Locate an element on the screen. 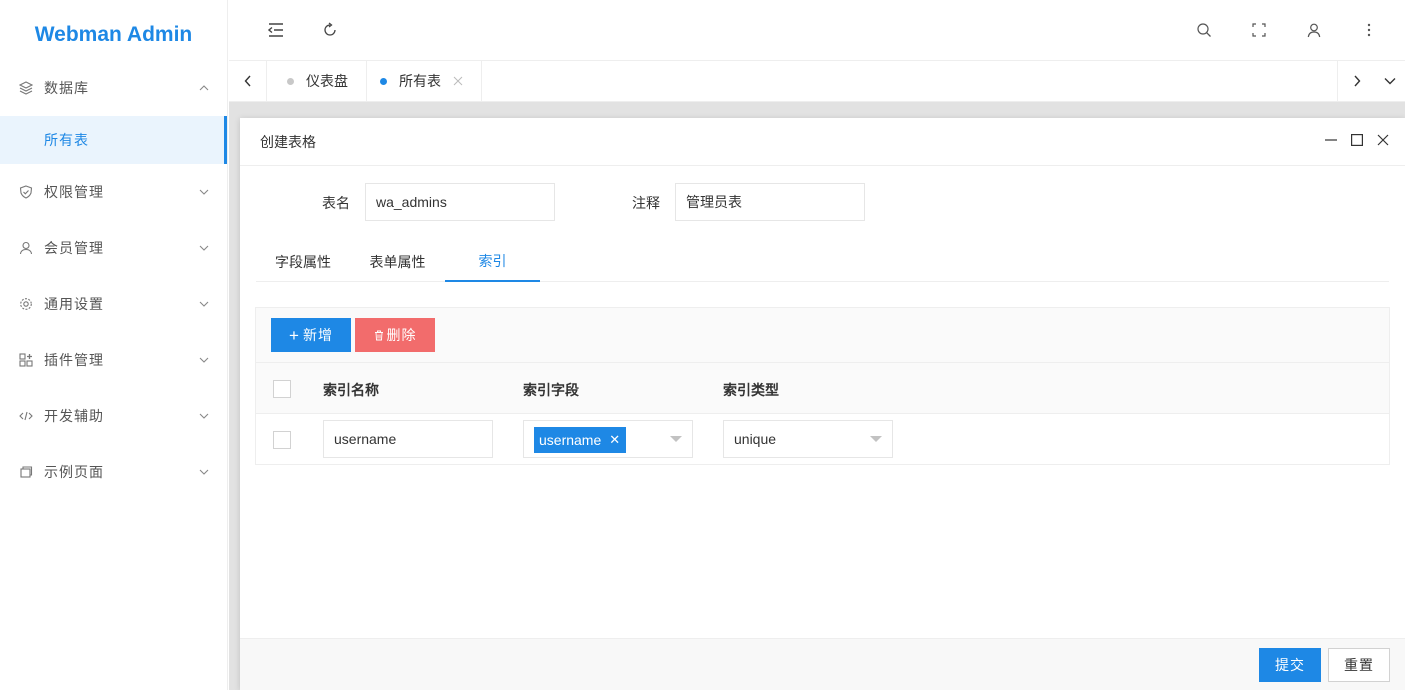  tab-field-properties: 字段属性 is located at coordinates (303, 262).